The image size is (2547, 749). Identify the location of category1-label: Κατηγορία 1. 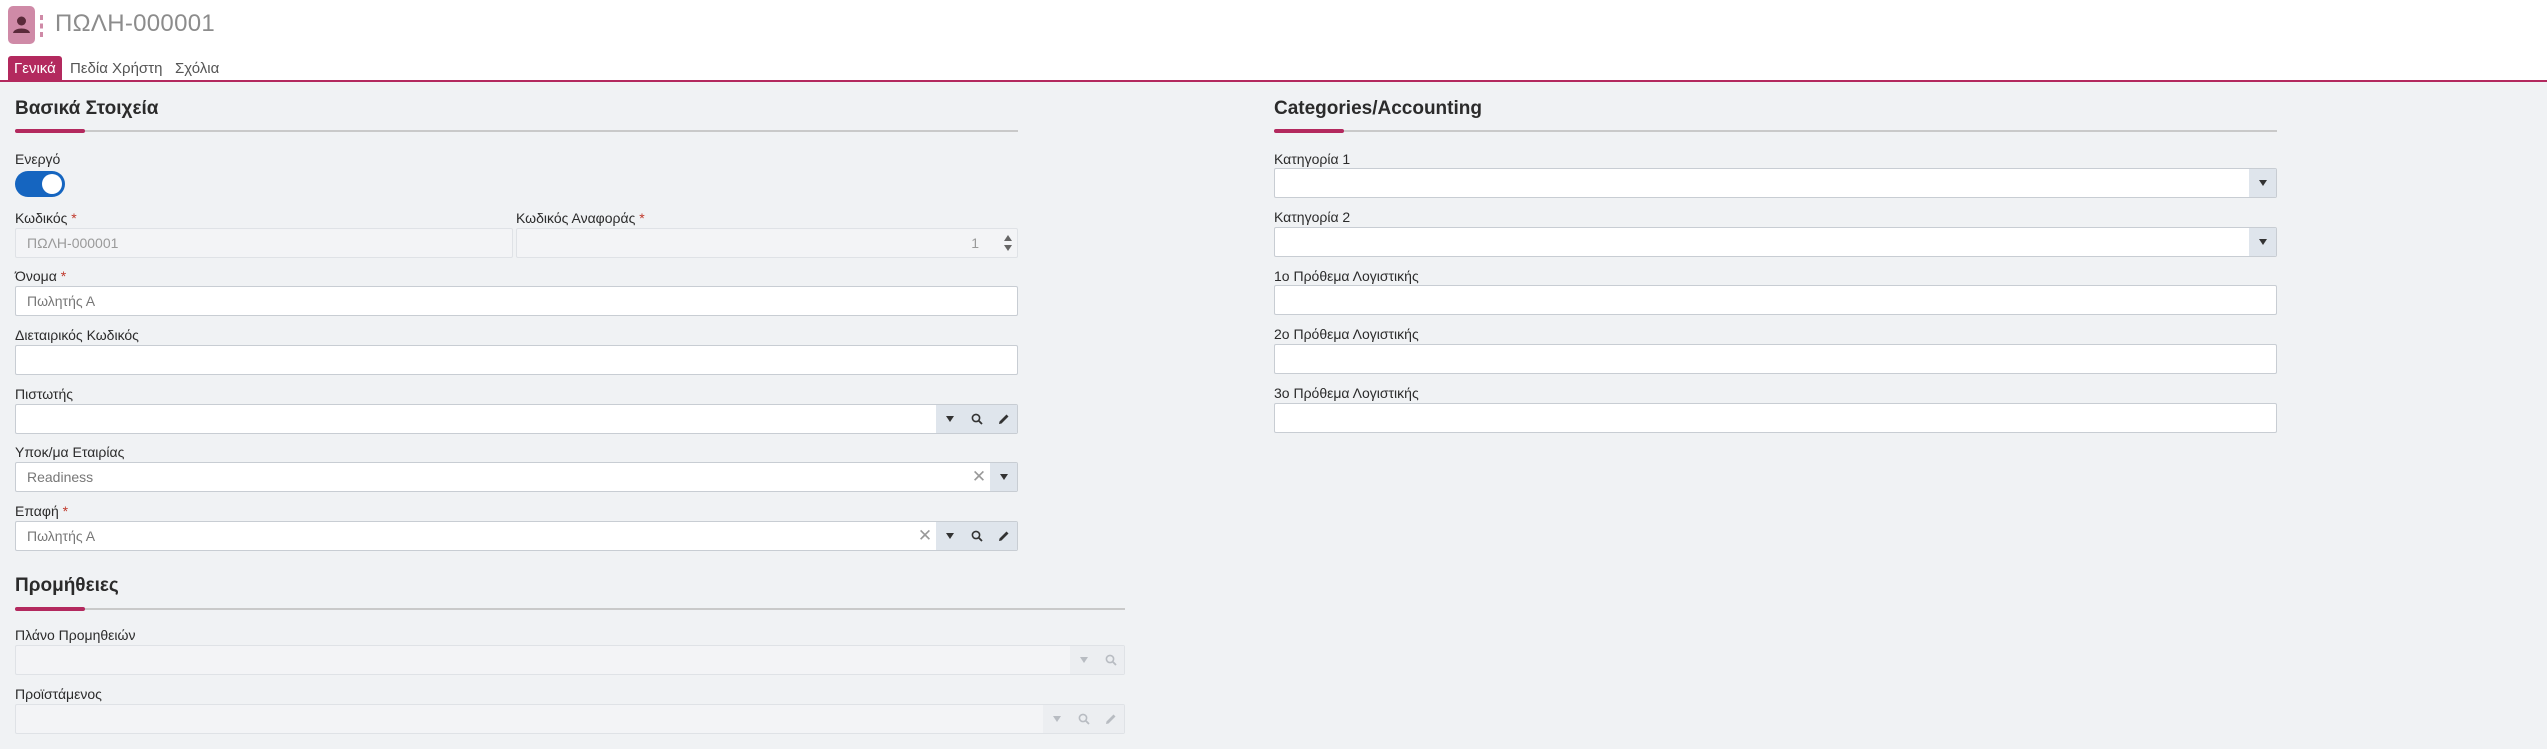
(1312, 159).